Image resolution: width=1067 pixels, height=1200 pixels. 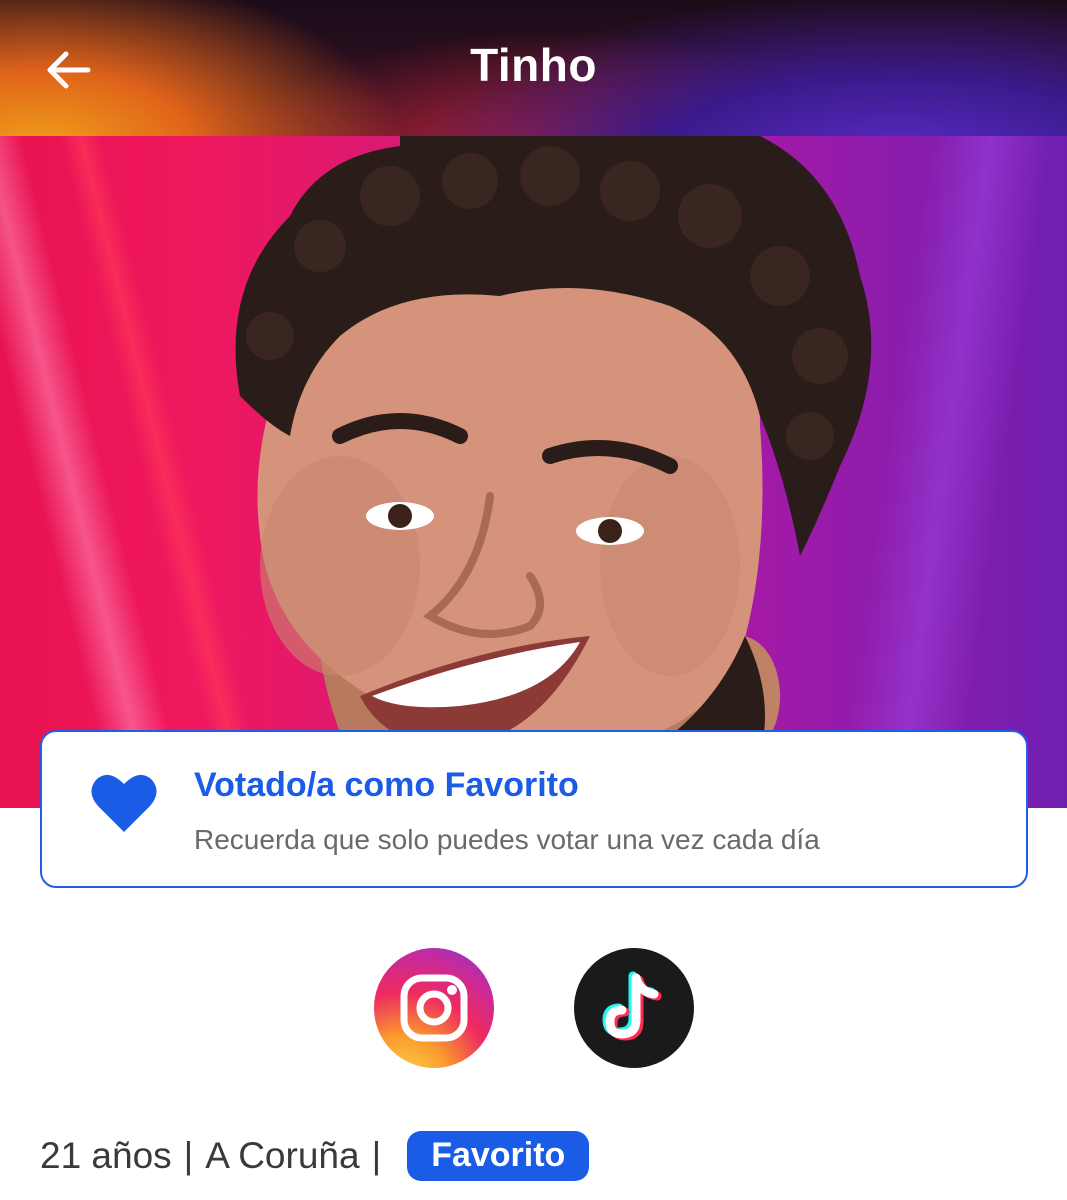 I want to click on status-badge: Favorito, so click(x=498, y=1156).